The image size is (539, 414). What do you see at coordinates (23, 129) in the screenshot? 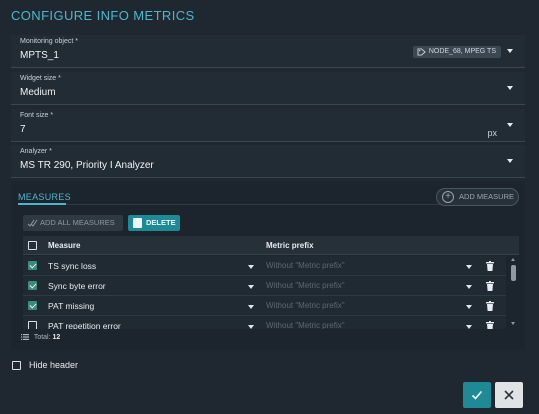
I see `font-size-value: 7` at bounding box center [23, 129].